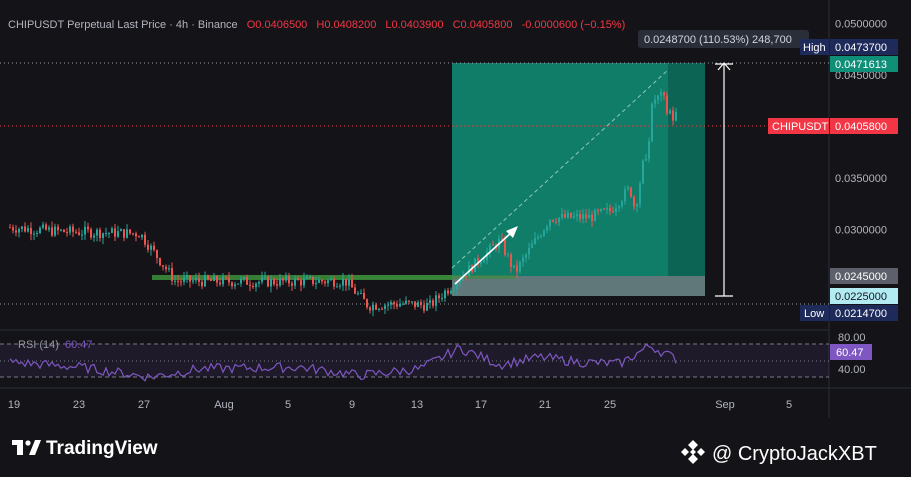 The width and height of the screenshot is (911, 477). What do you see at coordinates (432, 277) in the screenshot?
I see `support-zone-extension` at bounding box center [432, 277].